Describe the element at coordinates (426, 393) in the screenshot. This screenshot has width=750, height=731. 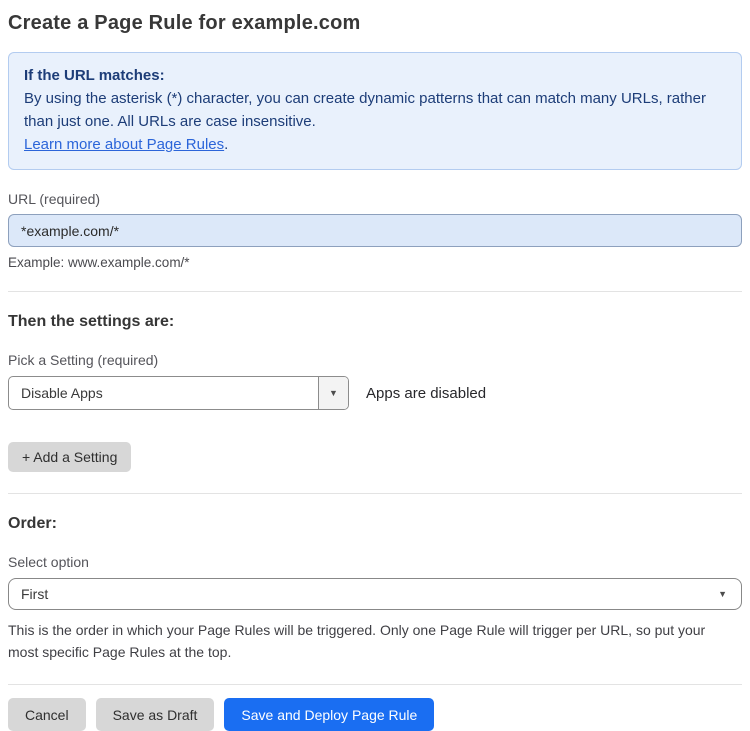
I see `setting-status-text: Apps are disabled` at that location.